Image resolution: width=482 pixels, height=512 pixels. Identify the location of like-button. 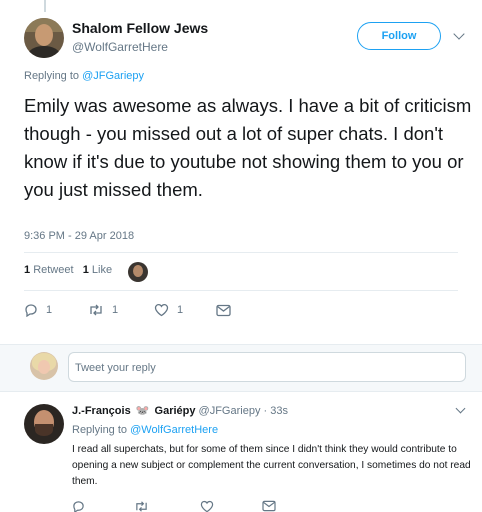
(207, 505).